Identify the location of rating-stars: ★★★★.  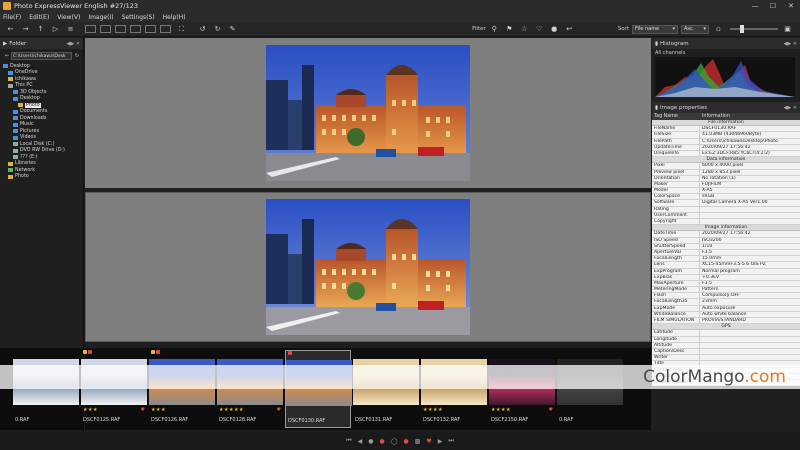
(433, 410).